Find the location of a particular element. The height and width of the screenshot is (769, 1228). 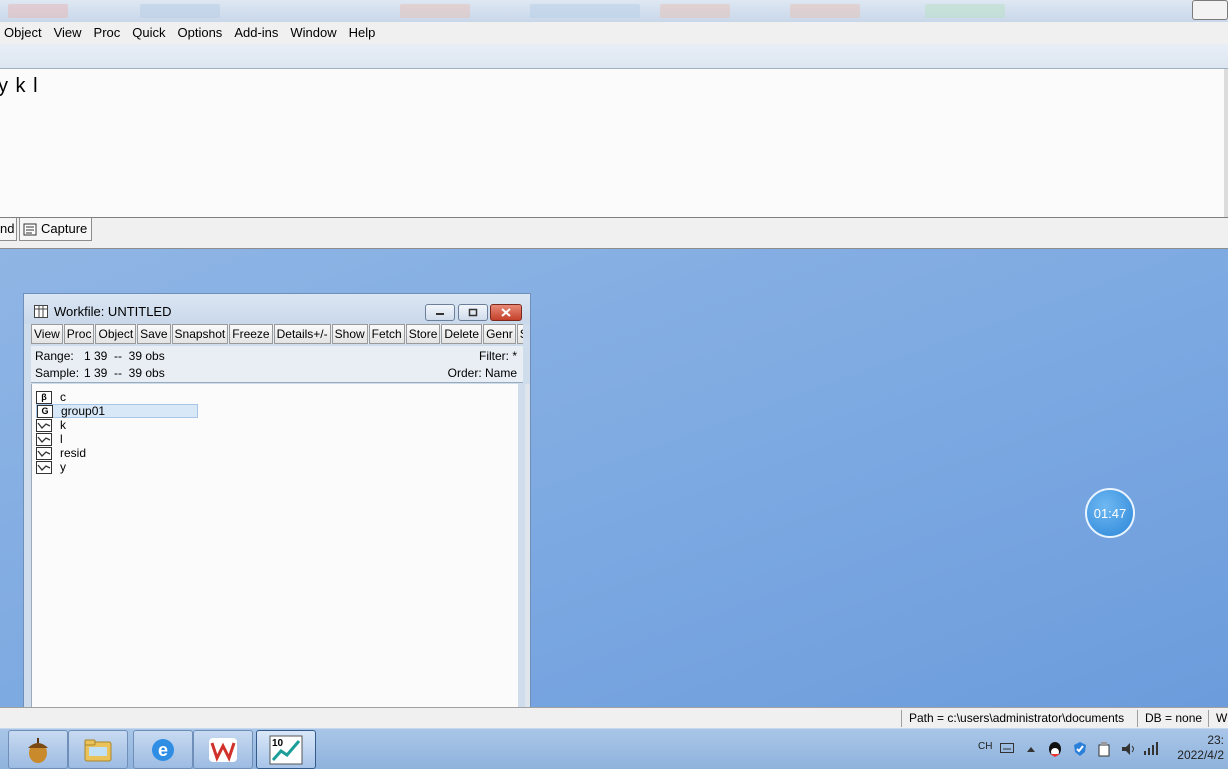

wf-snapshot-button: Snapshot is located at coordinates (200, 334).